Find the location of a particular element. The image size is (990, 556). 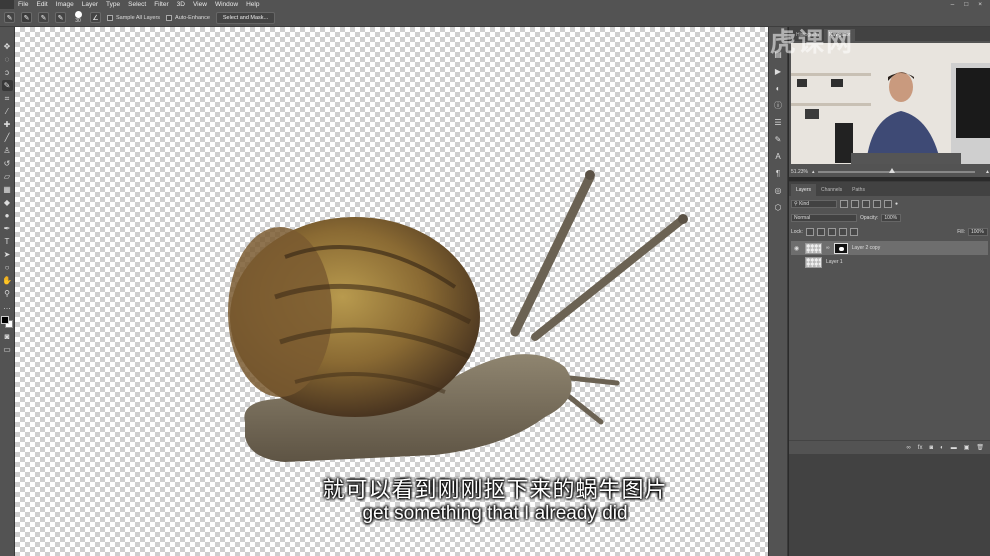

lock-position-icon is located at coordinates (831, 232).